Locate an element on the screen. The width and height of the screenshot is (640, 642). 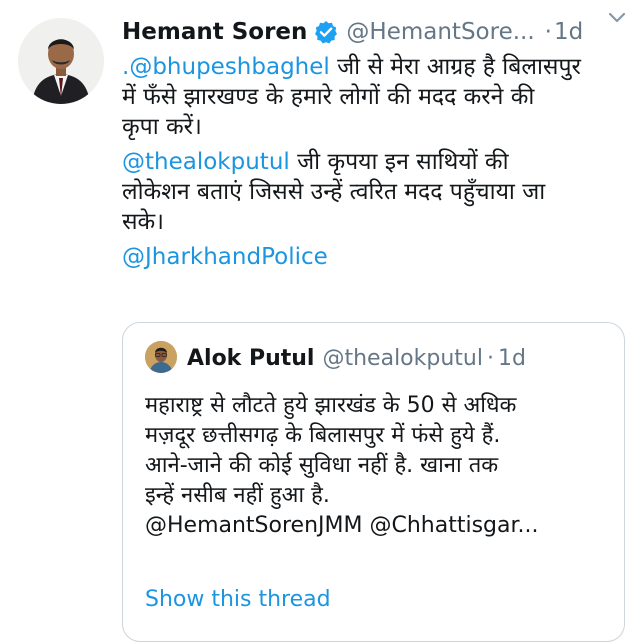
quoted-line: इन्हें नसीब नहीं हुआ है. is located at coordinates (237, 495).